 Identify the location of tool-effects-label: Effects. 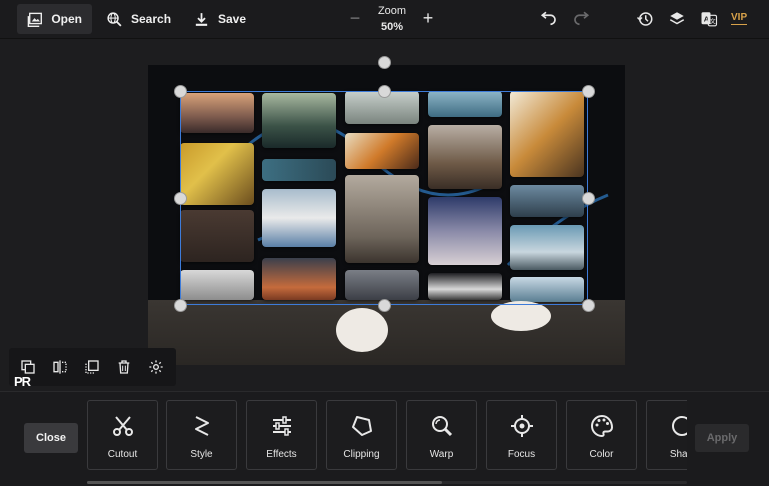
(281, 454).